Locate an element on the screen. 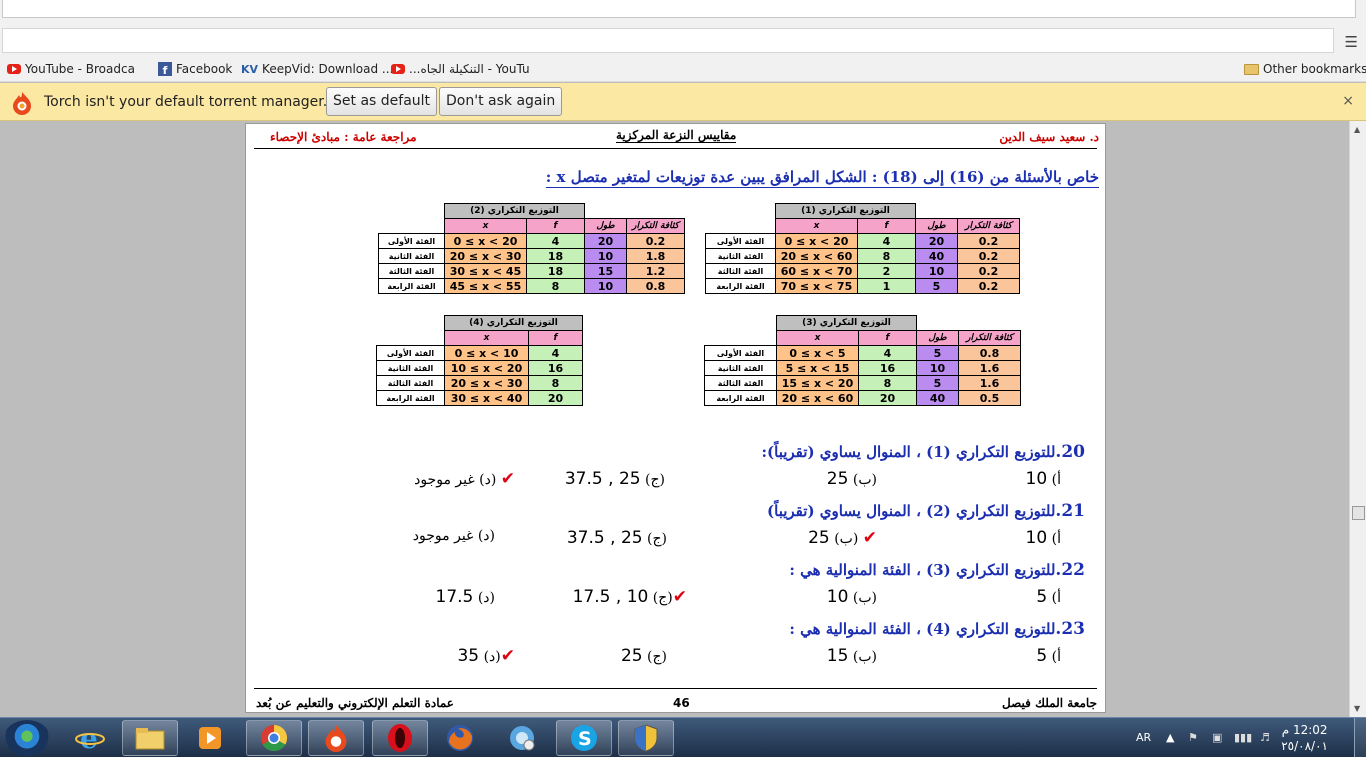 This screenshot has height=757, width=1366. table-caption: التوزيع التكراري (1) is located at coordinates (845, 211).